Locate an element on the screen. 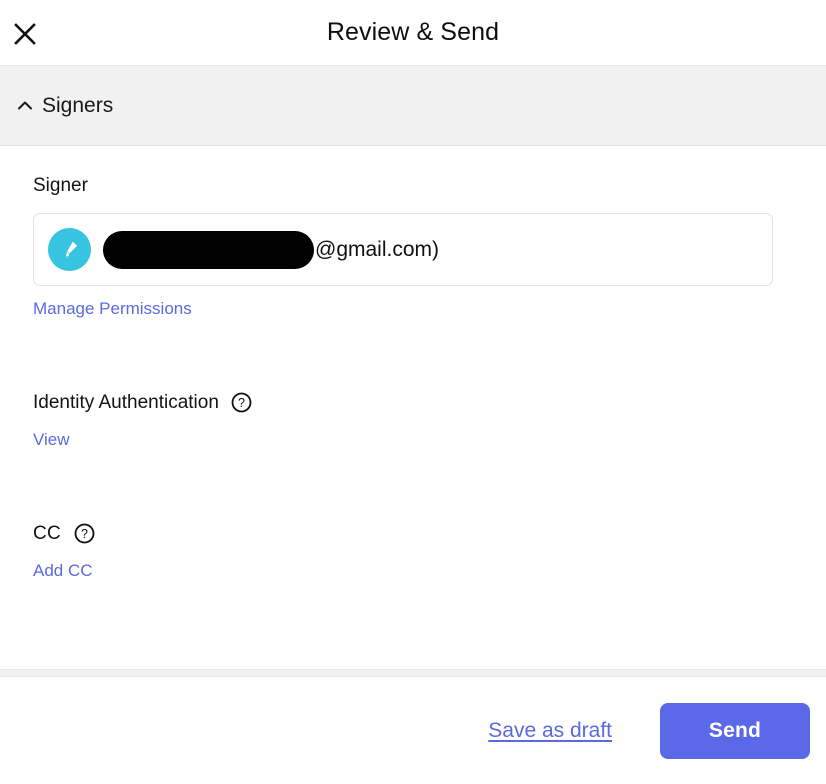  signers-section-title: Signers is located at coordinates (78, 105).